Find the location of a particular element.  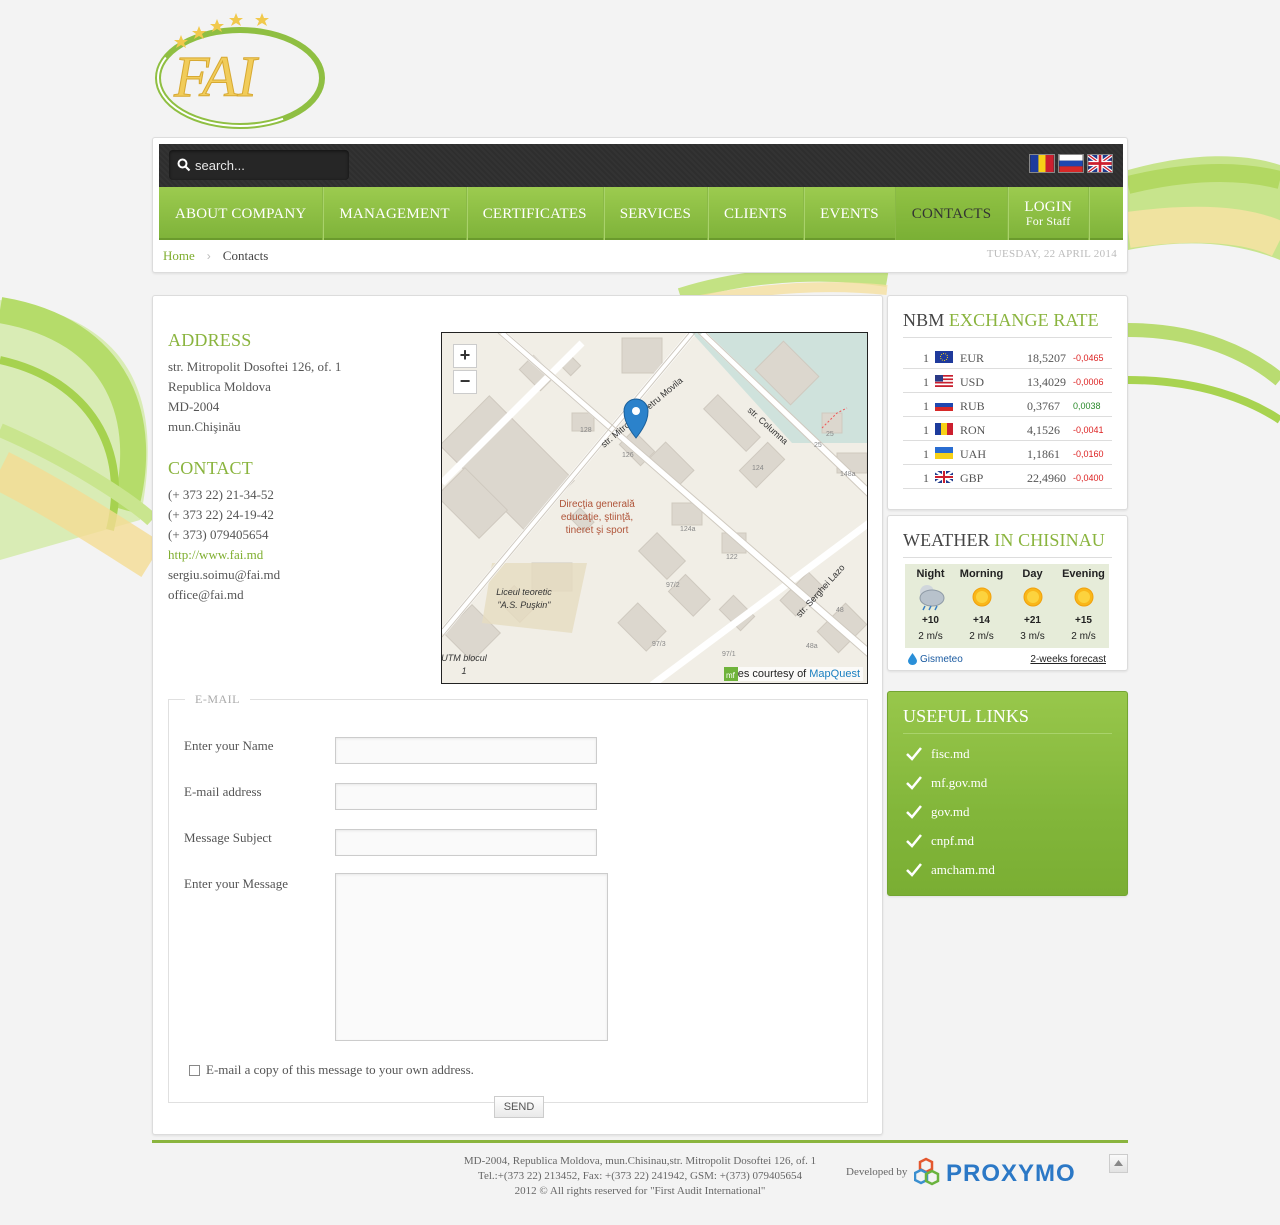

nav-events: EVENTS is located at coordinates (850, 213).